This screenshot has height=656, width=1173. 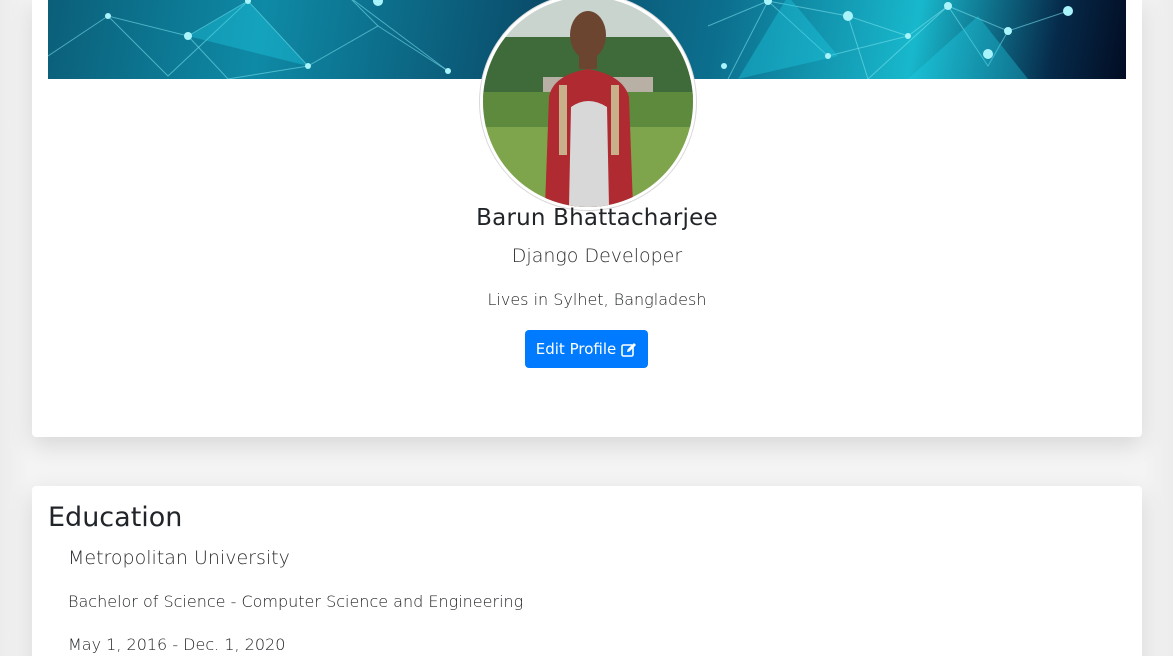 What do you see at coordinates (179, 558) in the screenshot?
I see `education-school: Metropolitan University` at bounding box center [179, 558].